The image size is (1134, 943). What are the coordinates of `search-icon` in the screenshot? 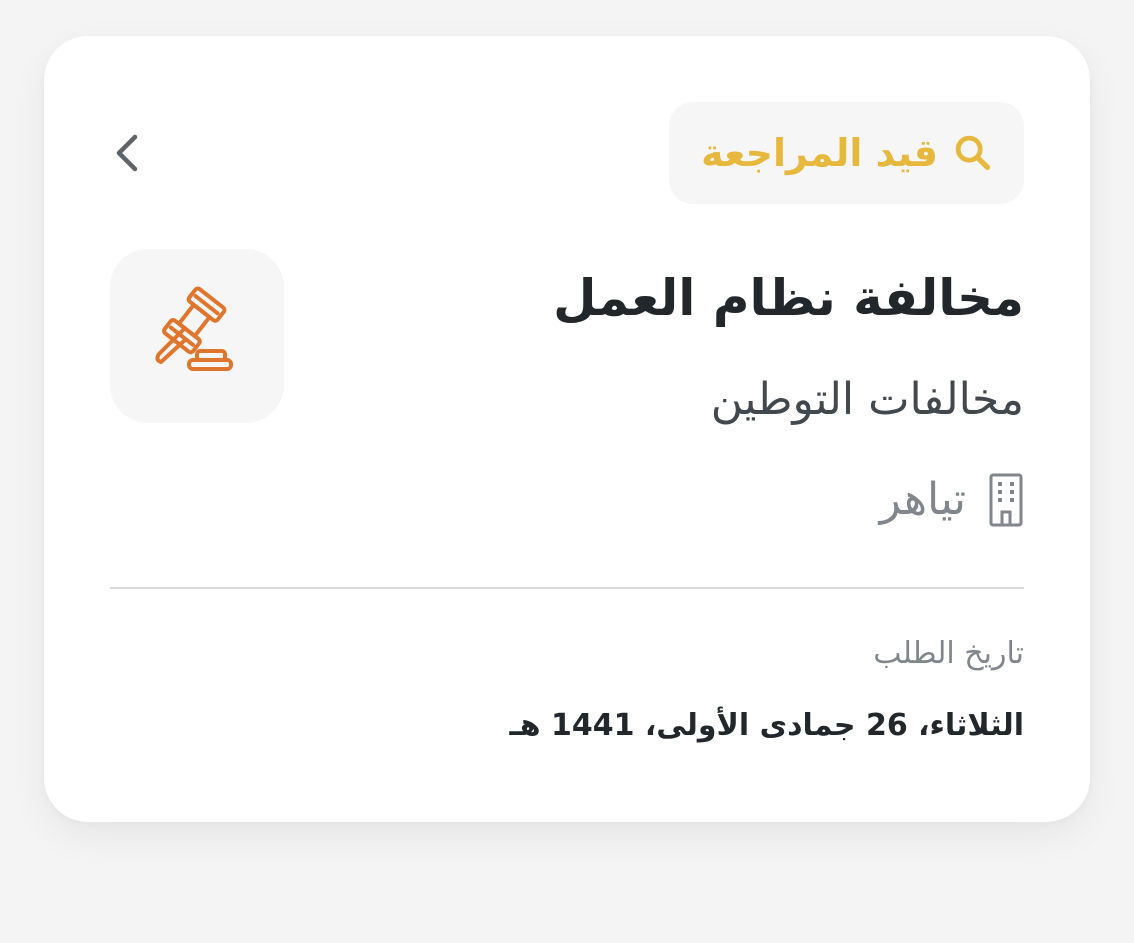 It's located at (973, 153).